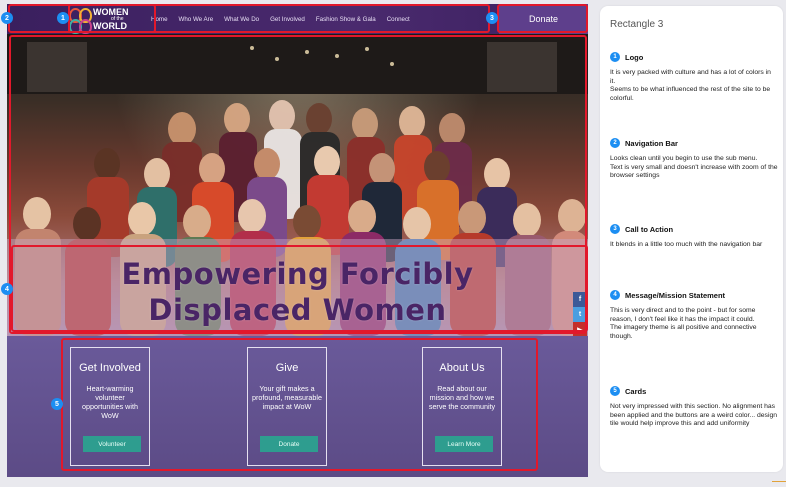  I want to click on note-heading: Logo, so click(634, 57).